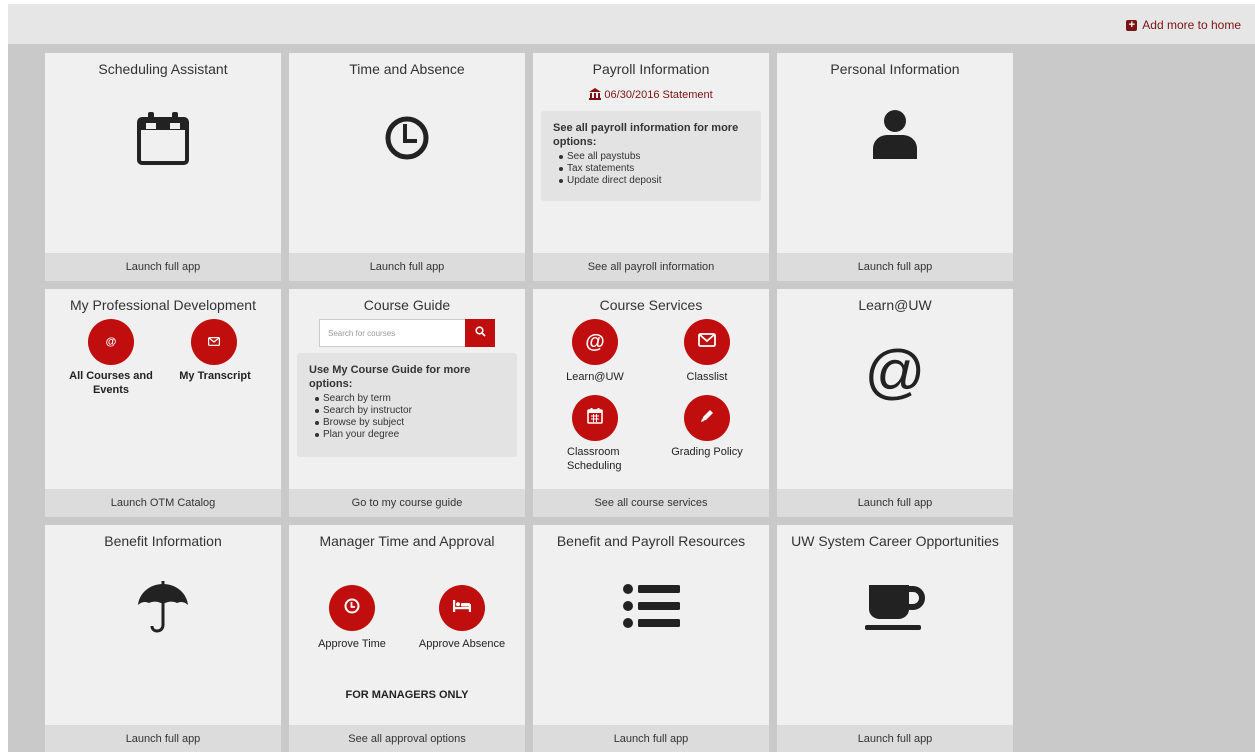 The width and height of the screenshot is (1255, 752). I want to click on user-icon, so click(895, 136).